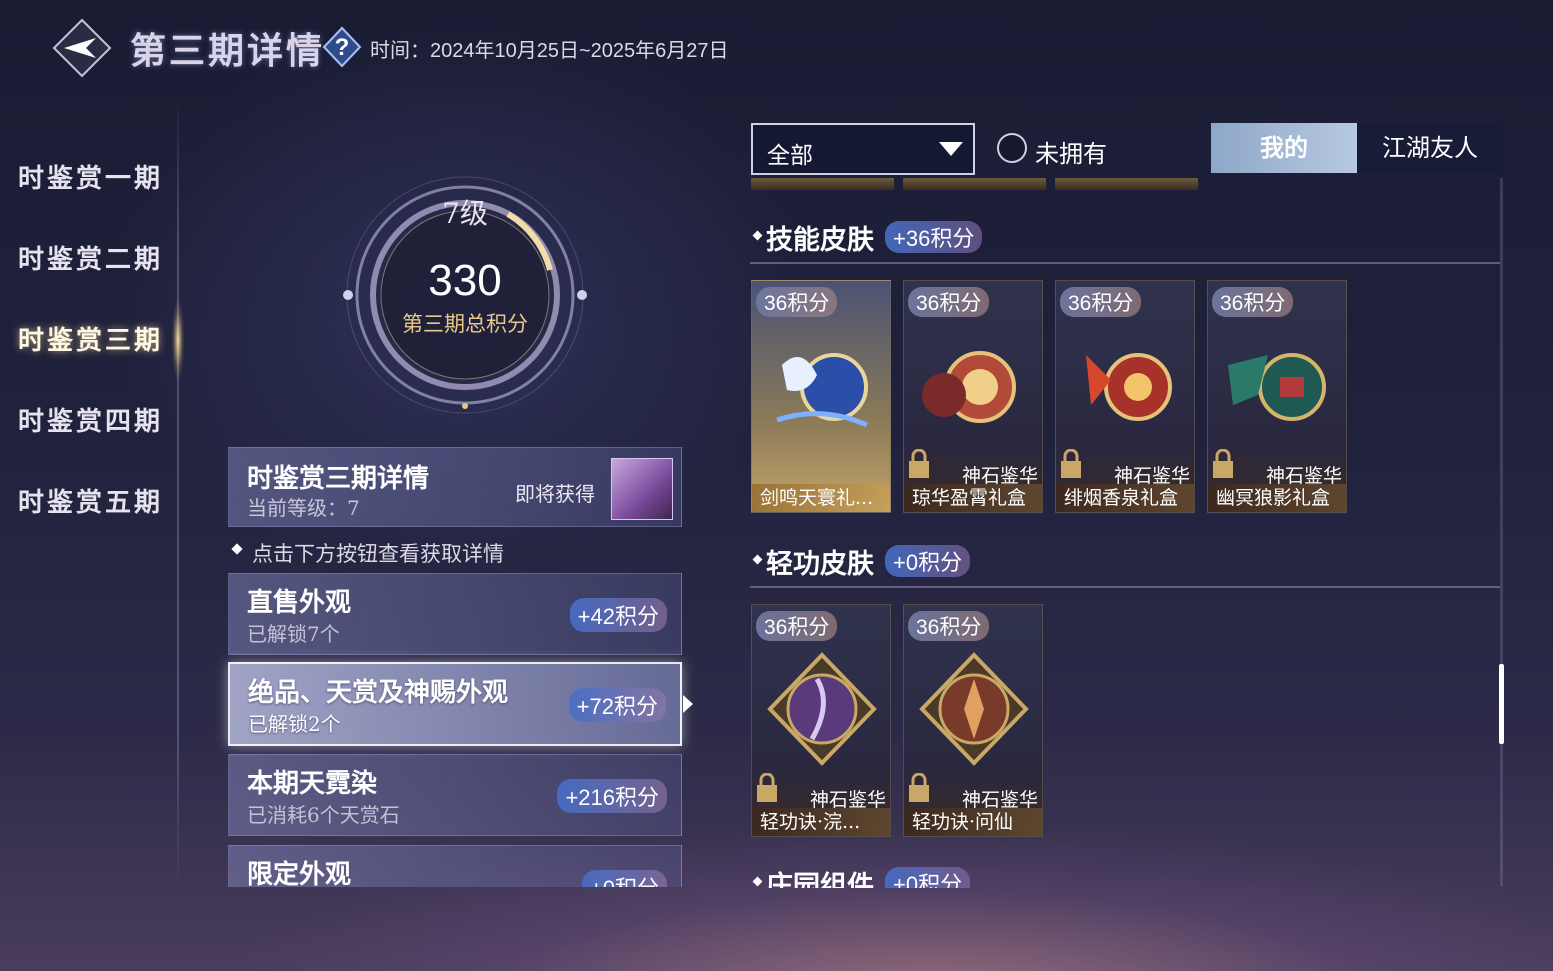  I want to click on unowned-radio, so click(1012, 148).